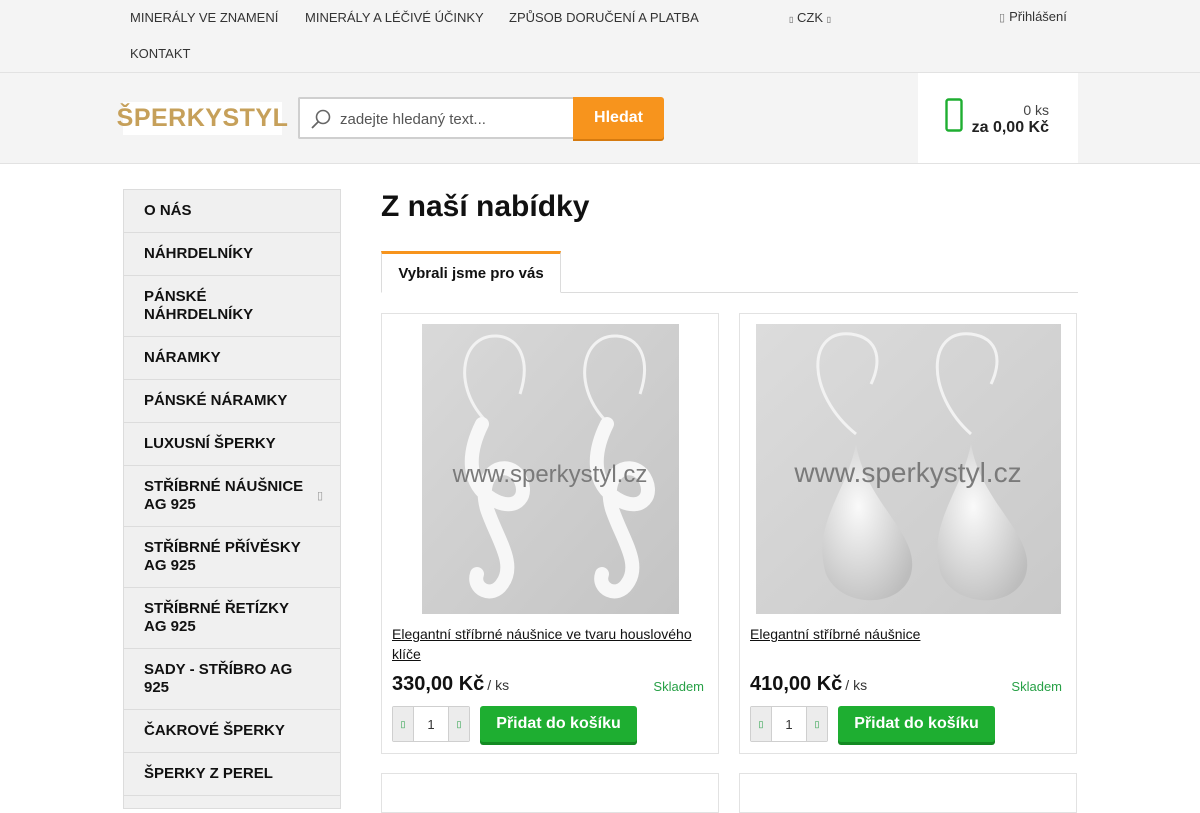 Image resolution: width=1200 pixels, height=813 pixels. Describe the element at coordinates (216, 617) in the screenshot. I see `sidebar-item-label: Stříbrné řetízky Ag 925` at that location.